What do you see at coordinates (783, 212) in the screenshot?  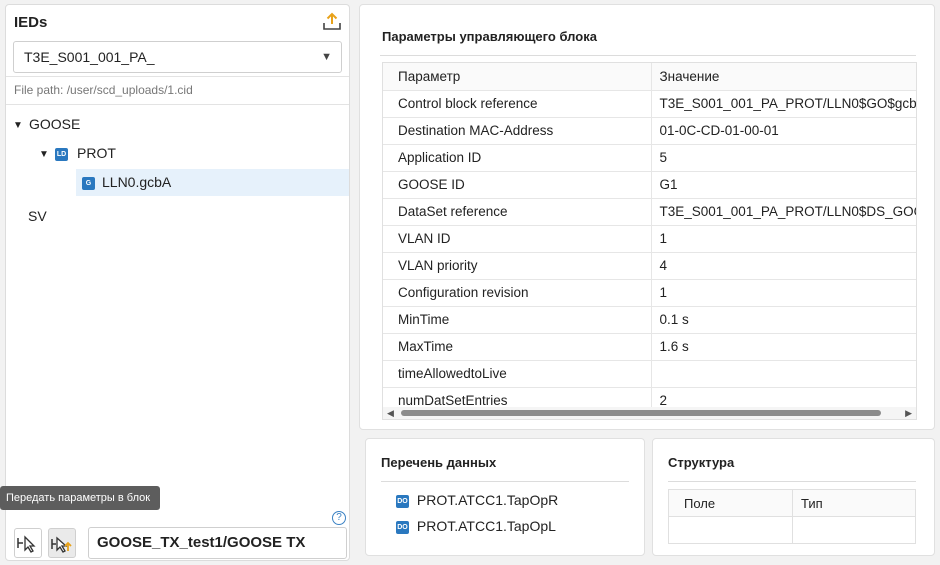 I see `param-value: T3E_S001_001_PA_PROT/LLN0$DS_GOOSE` at bounding box center [783, 212].